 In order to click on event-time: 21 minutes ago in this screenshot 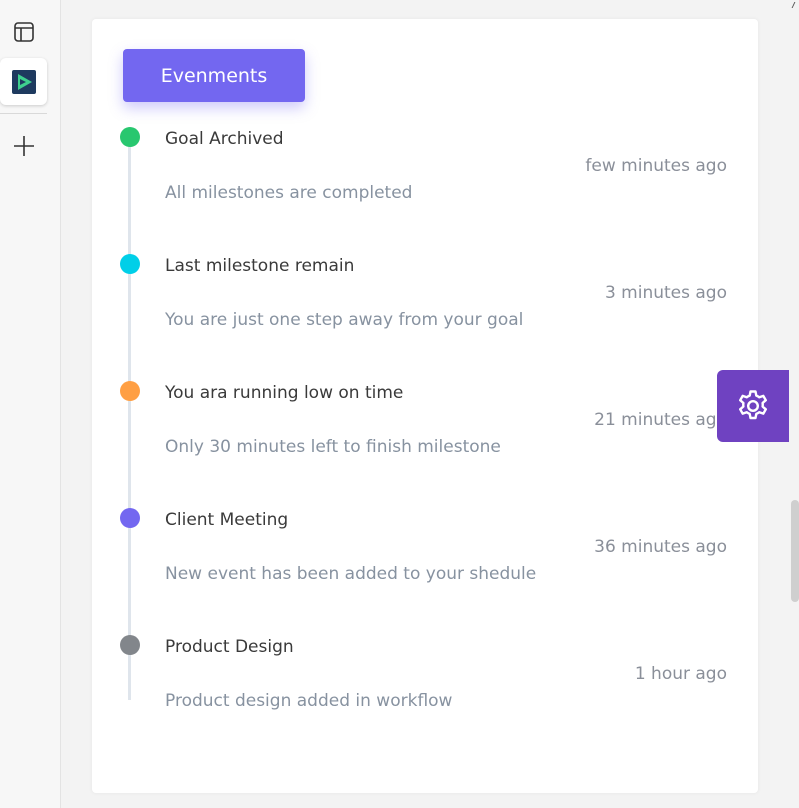, I will do `click(660, 420)`.